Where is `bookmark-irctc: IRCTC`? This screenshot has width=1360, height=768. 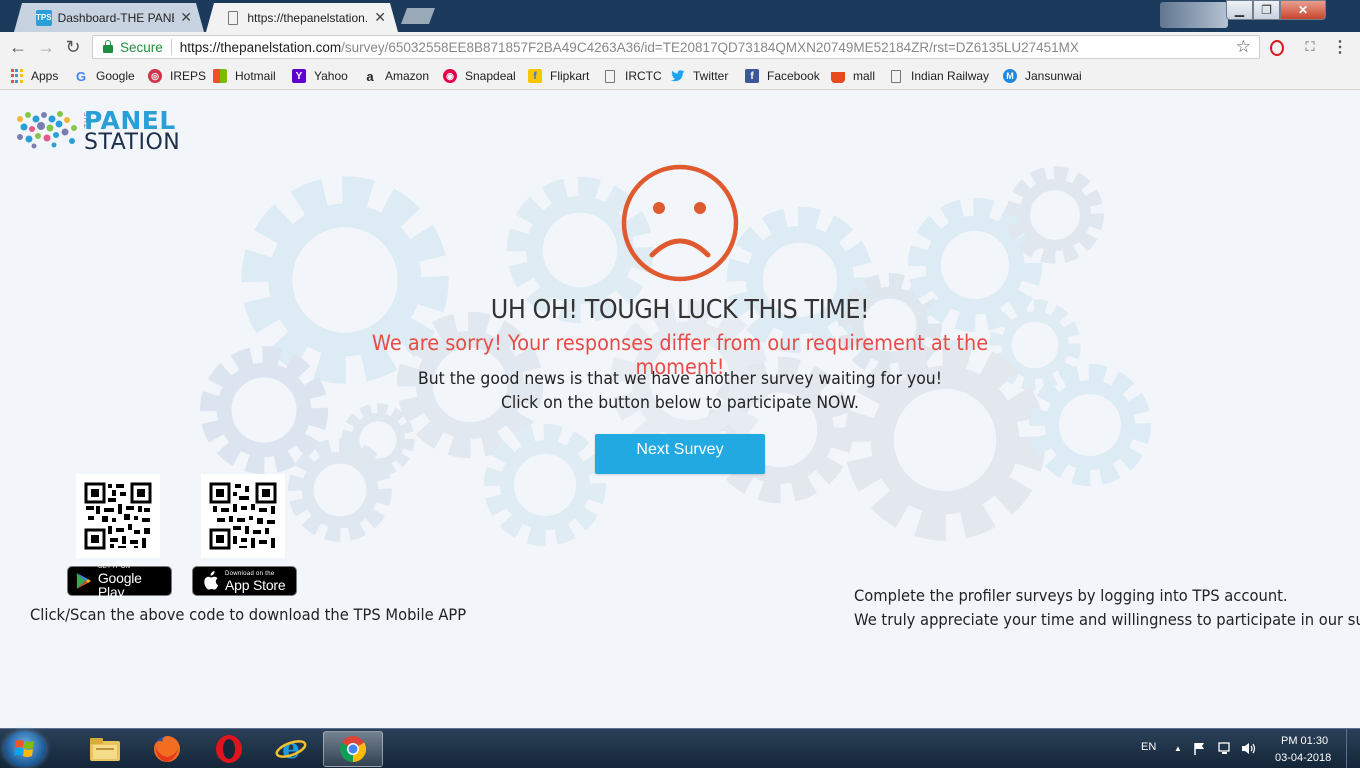
bookmark-irctc: IRCTC is located at coordinates (633, 76).